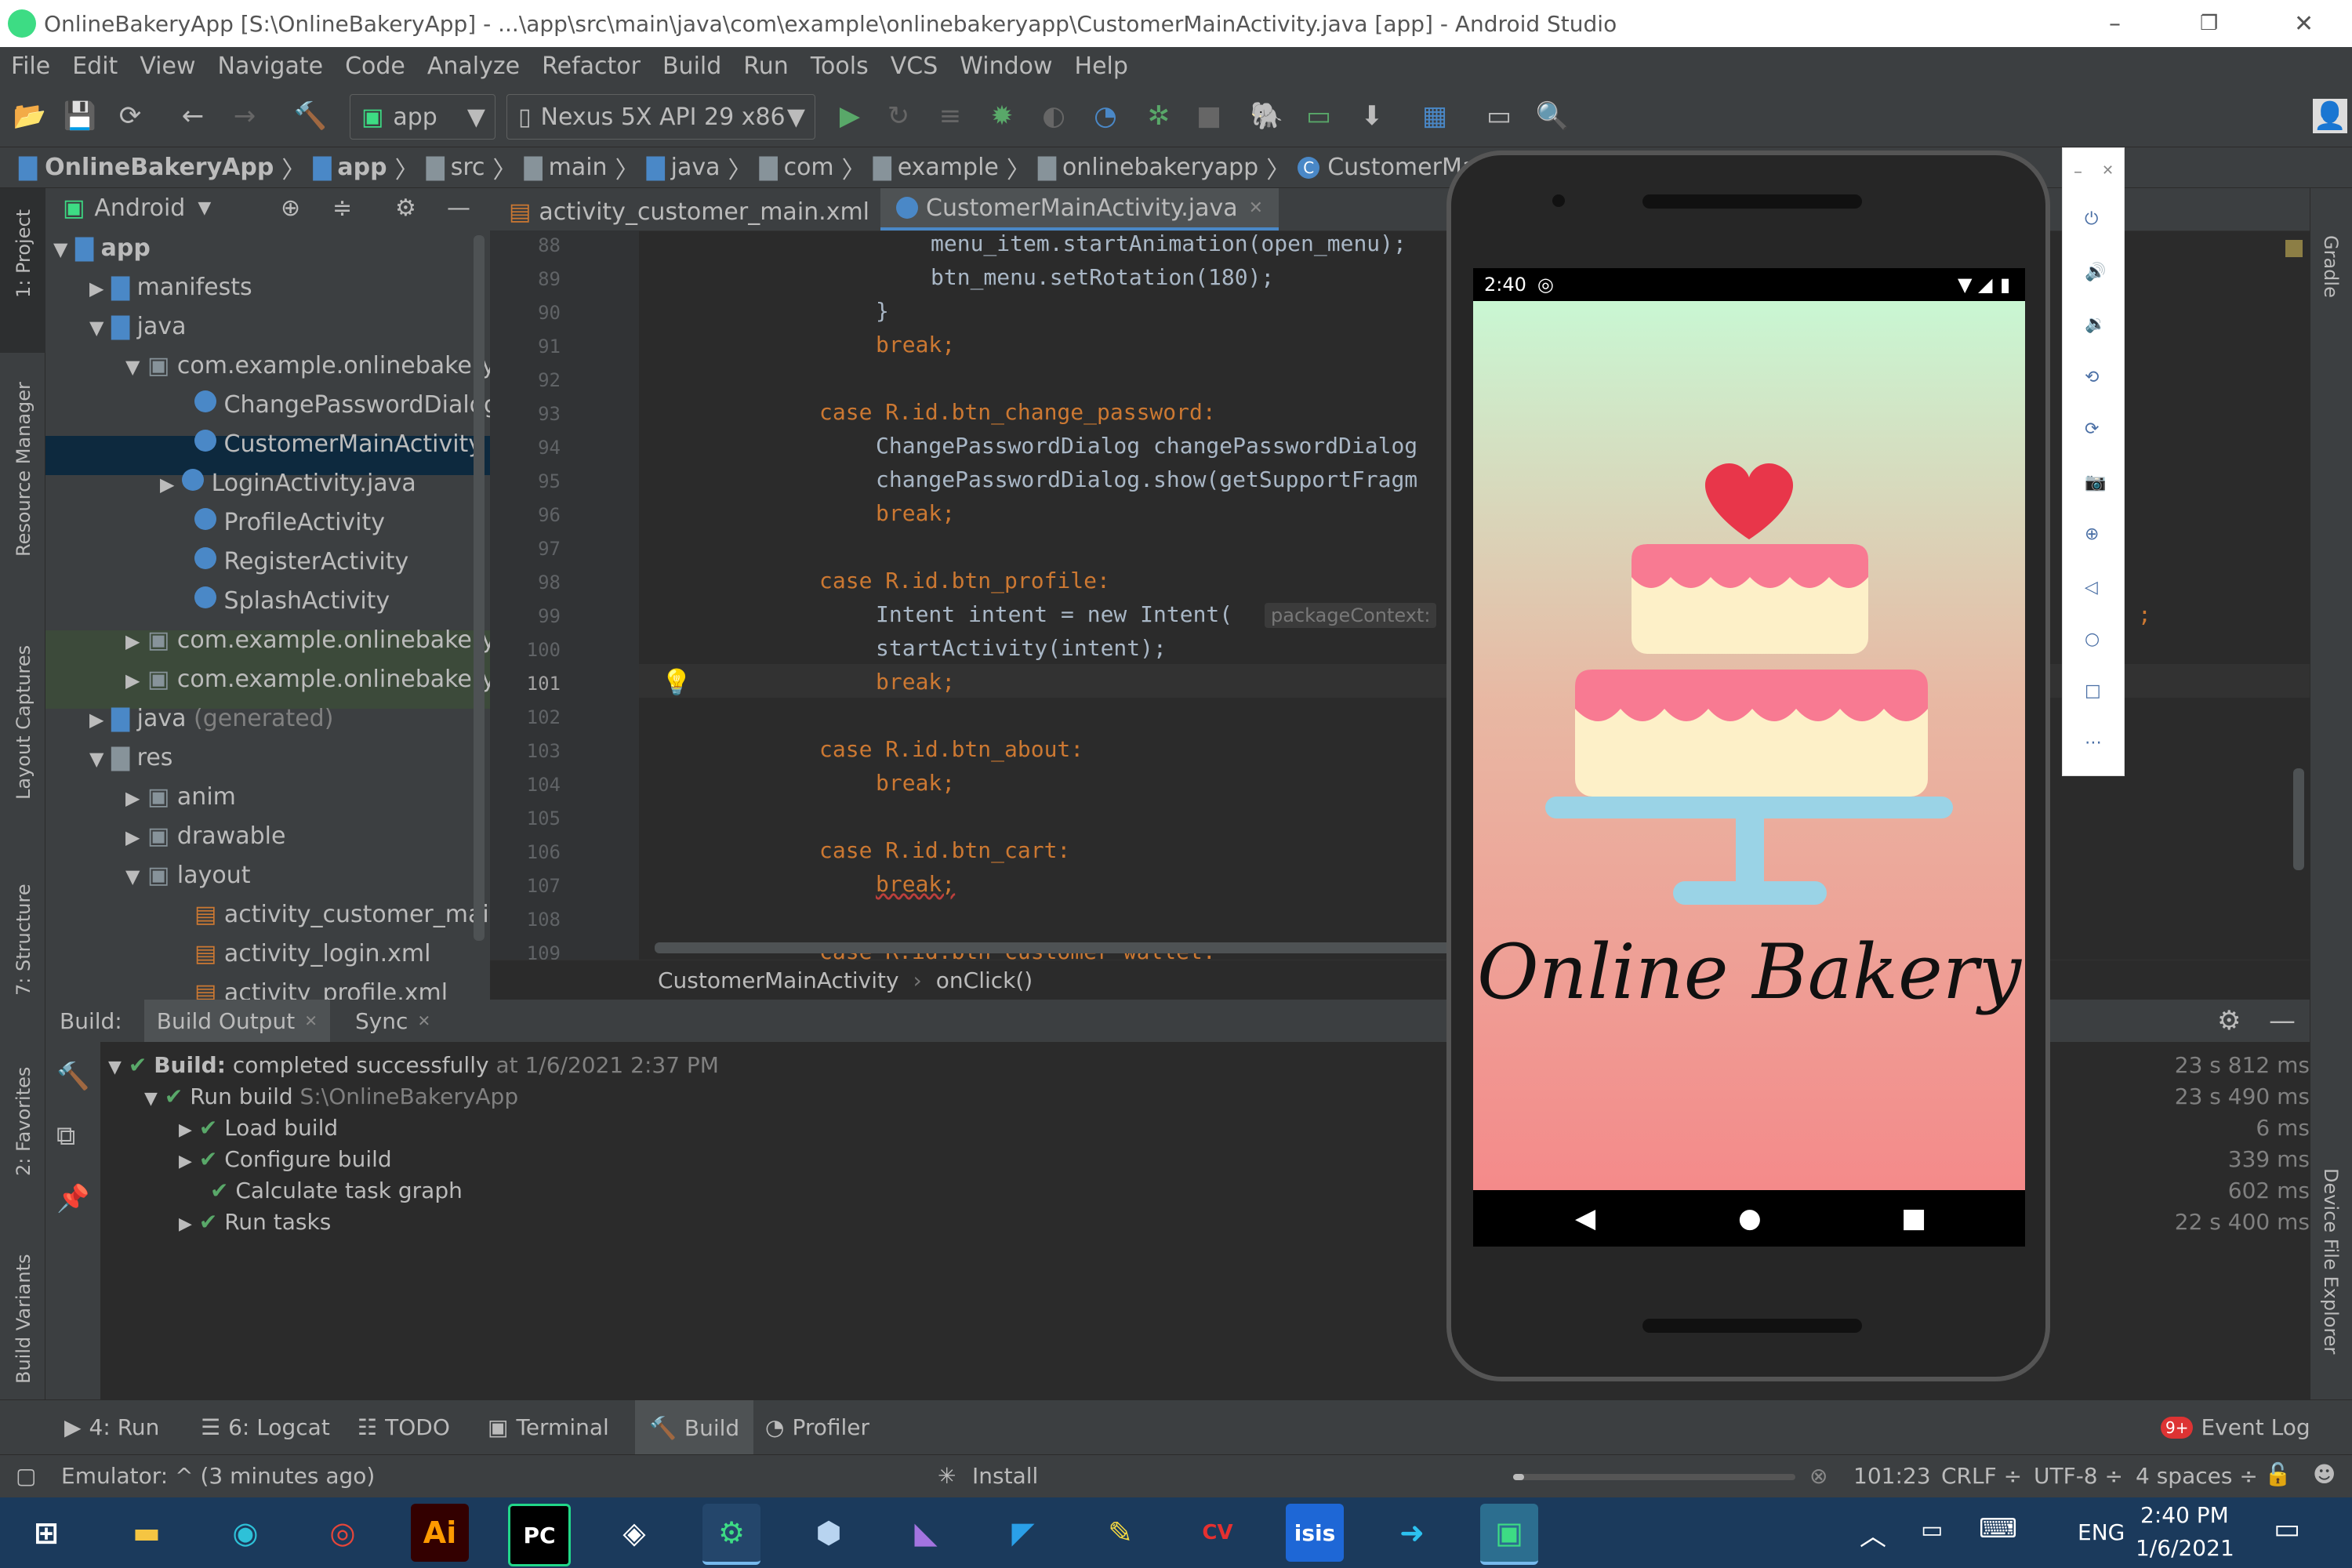 The height and width of the screenshot is (1568, 2352). Describe the element at coordinates (72, 1198) in the screenshot. I see `pin-icon: 📌` at that location.